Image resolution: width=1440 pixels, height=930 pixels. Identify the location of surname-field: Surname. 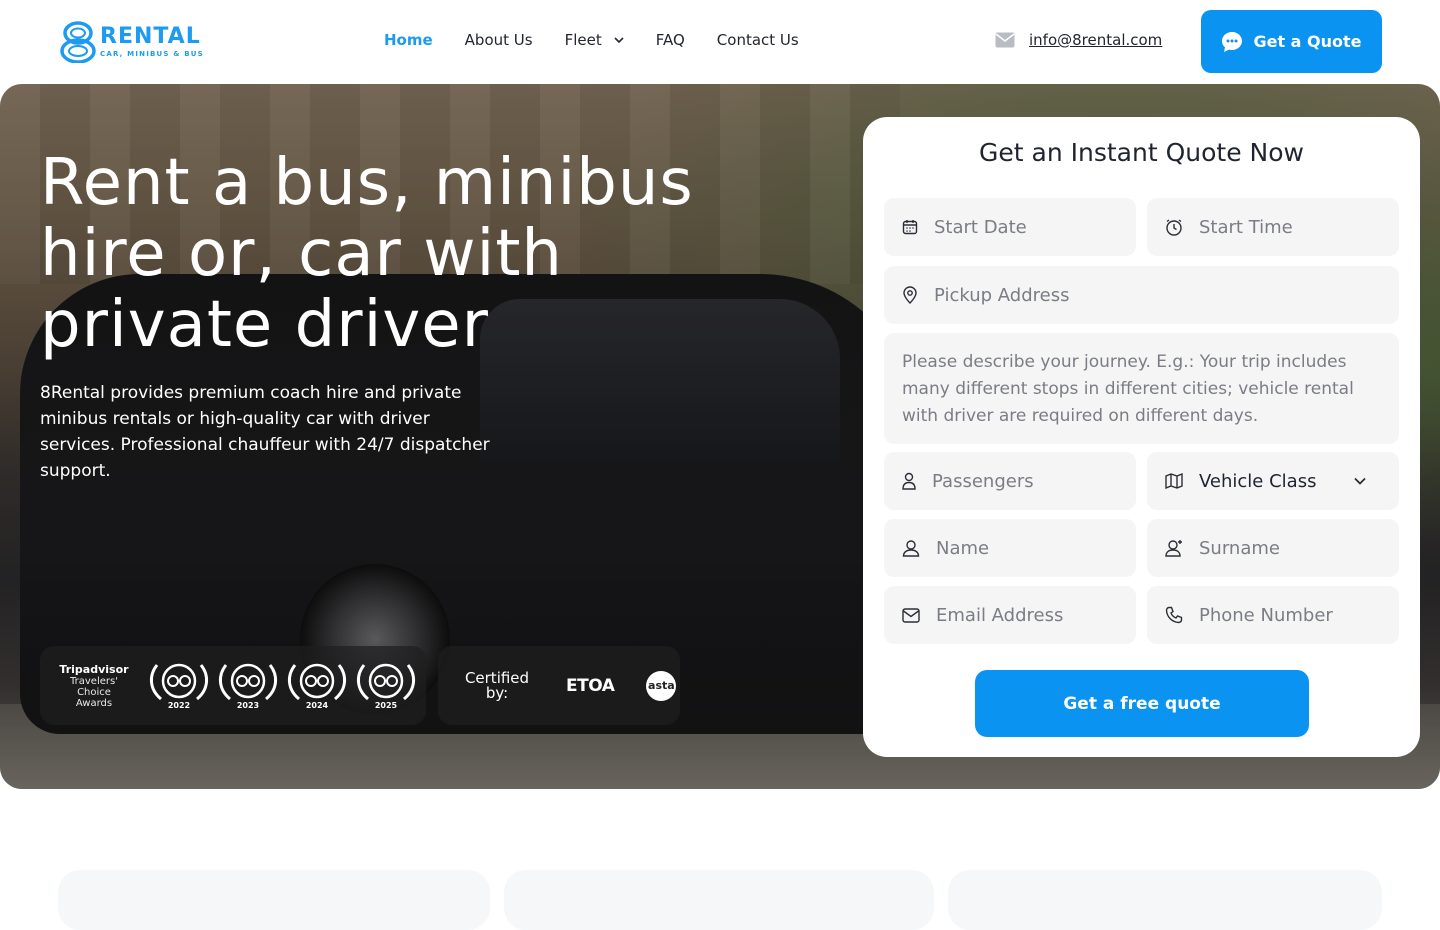
(1273, 548).